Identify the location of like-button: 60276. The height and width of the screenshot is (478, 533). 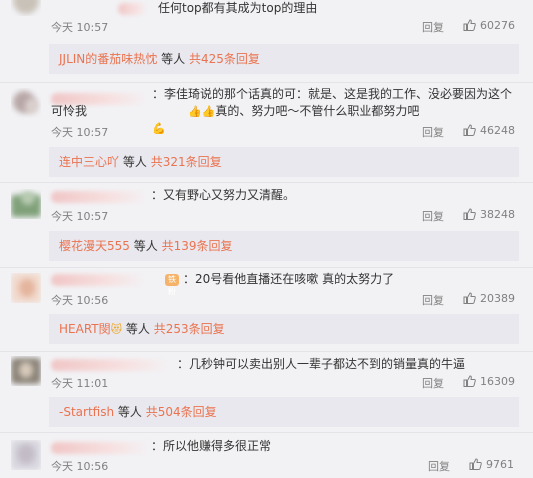
(489, 25).